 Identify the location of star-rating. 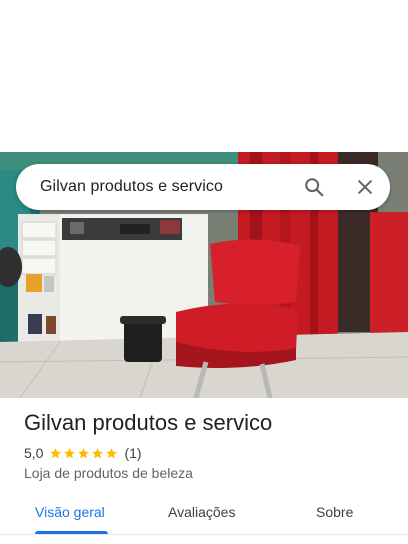
(83, 453).